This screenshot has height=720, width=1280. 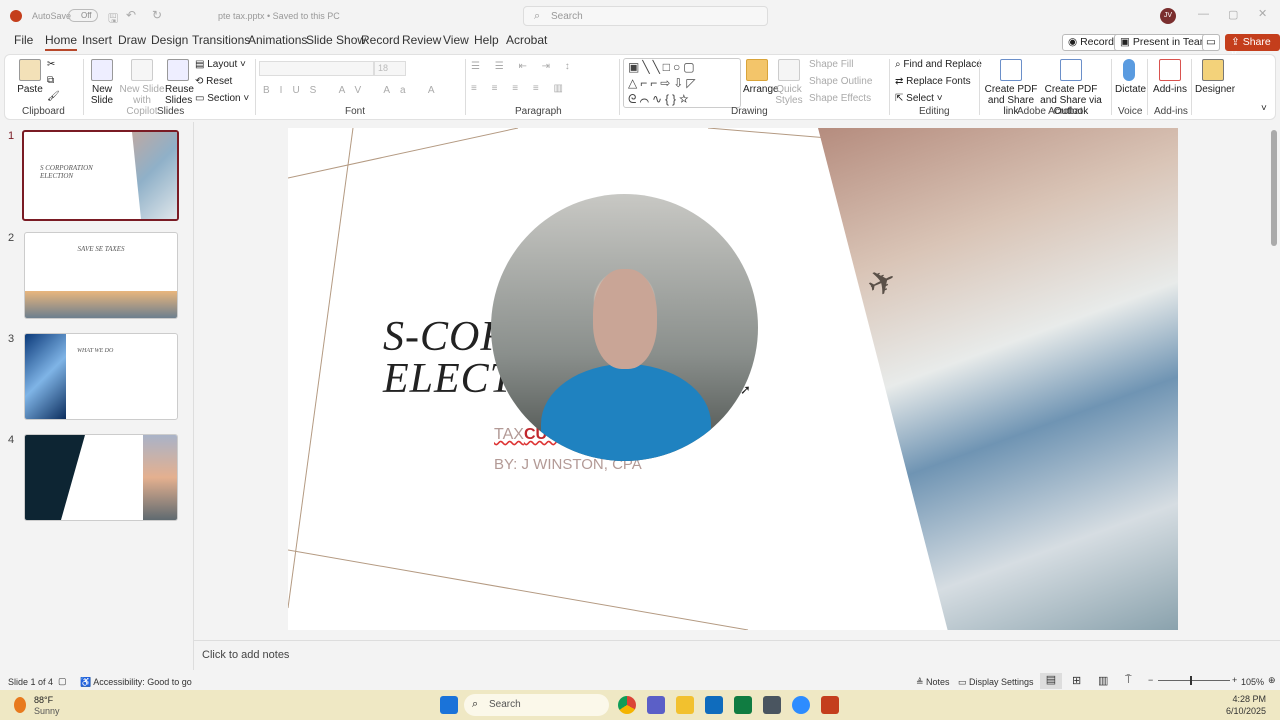 What do you see at coordinates (449, 705) in the screenshot?
I see `windows-start-icon` at bounding box center [449, 705].